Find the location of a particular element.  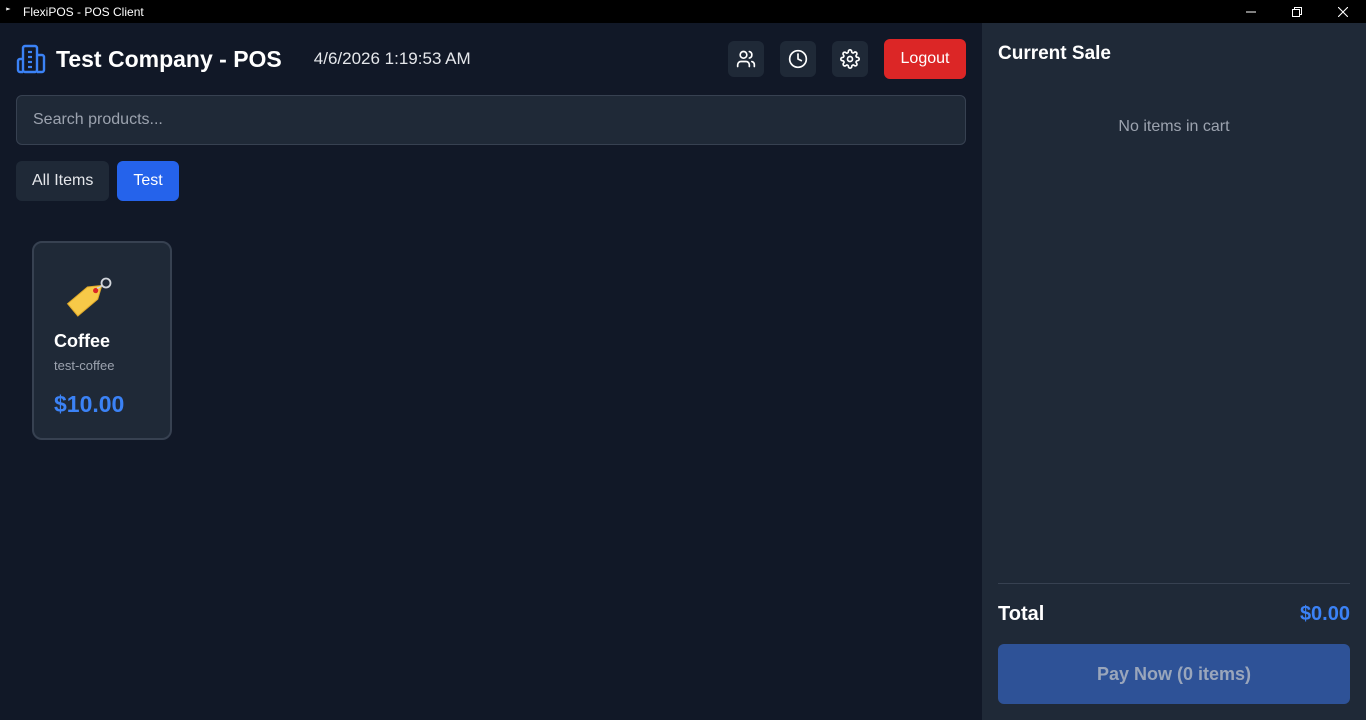

restore-button is located at coordinates (1297, 11).